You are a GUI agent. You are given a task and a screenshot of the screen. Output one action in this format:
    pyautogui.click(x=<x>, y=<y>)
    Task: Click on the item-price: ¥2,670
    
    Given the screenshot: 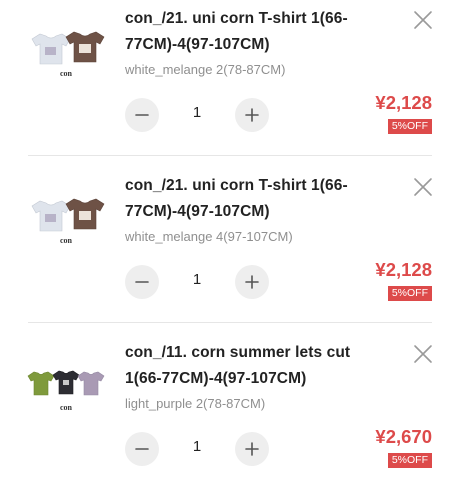 What is the action you would take?
    pyautogui.click(x=403, y=436)
    